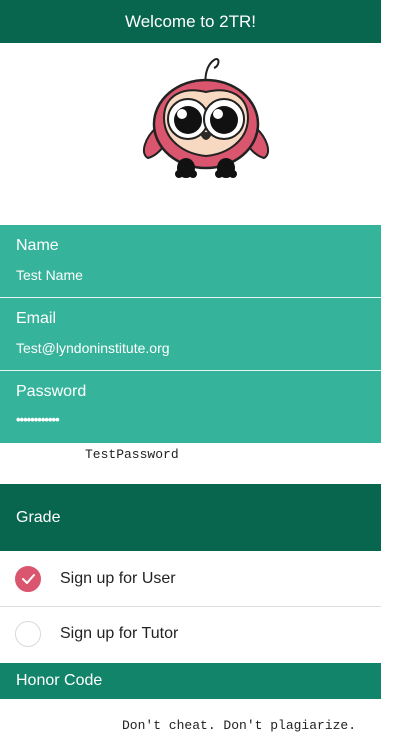  Describe the element at coordinates (190, 681) in the screenshot. I see `honor-code-header: Honor Code` at that location.